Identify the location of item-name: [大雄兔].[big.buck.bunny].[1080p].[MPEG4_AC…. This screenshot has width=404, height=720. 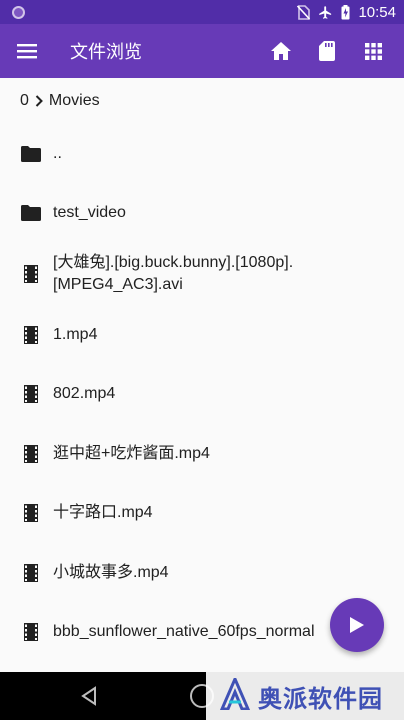
(173, 273).